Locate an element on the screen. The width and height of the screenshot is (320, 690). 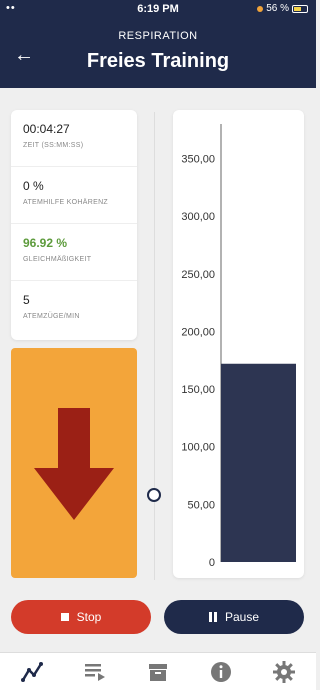
y-tick-label: 200,00 is located at coordinates (198, 332).